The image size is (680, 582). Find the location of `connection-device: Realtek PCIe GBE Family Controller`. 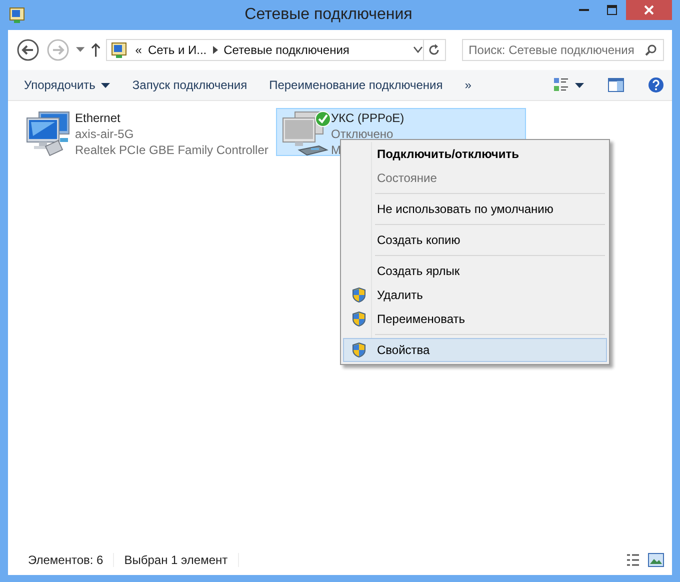

connection-device: Realtek PCIe GBE Family Controller is located at coordinates (171, 150).